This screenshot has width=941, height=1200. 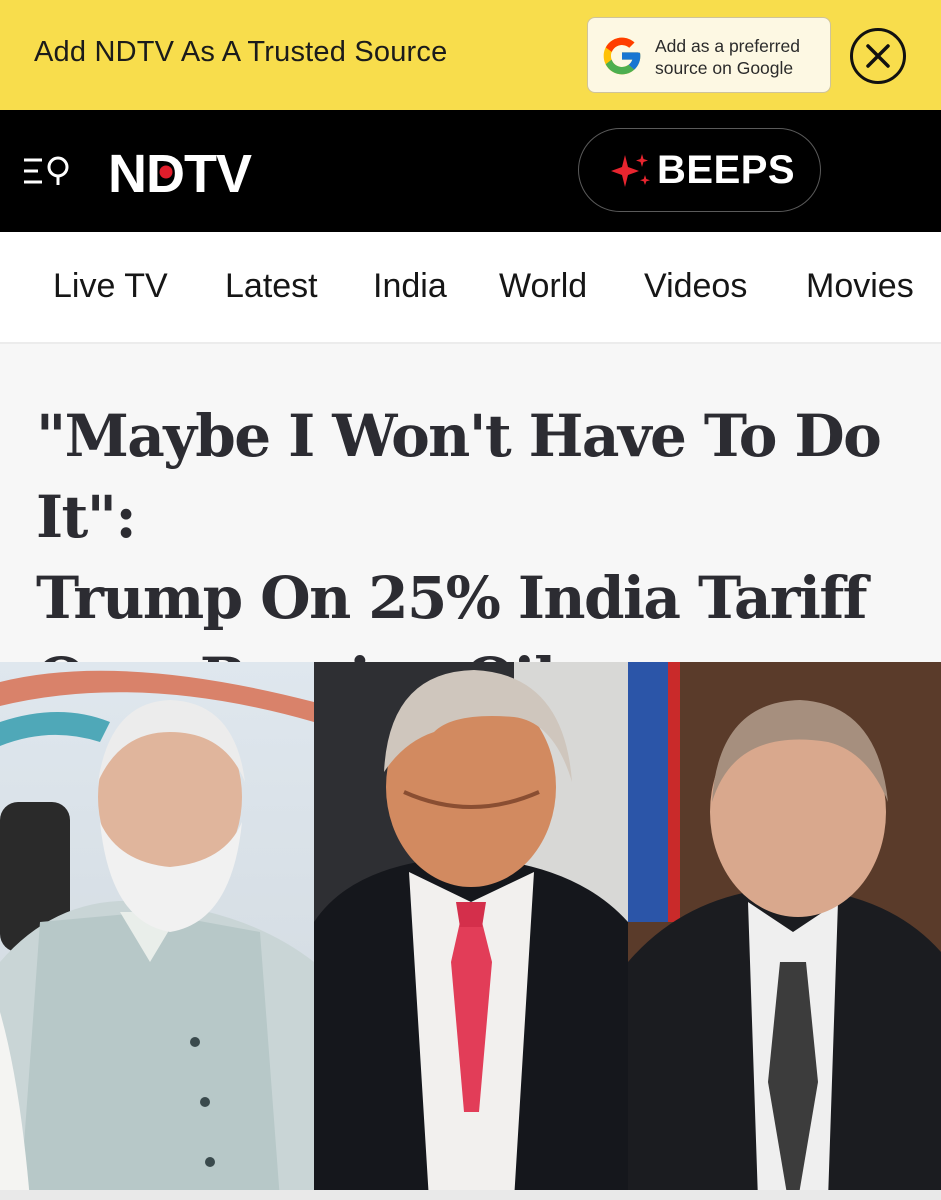 What do you see at coordinates (241, 52) in the screenshot?
I see `banner-text: Add NDTV As A Trusted Source` at bounding box center [241, 52].